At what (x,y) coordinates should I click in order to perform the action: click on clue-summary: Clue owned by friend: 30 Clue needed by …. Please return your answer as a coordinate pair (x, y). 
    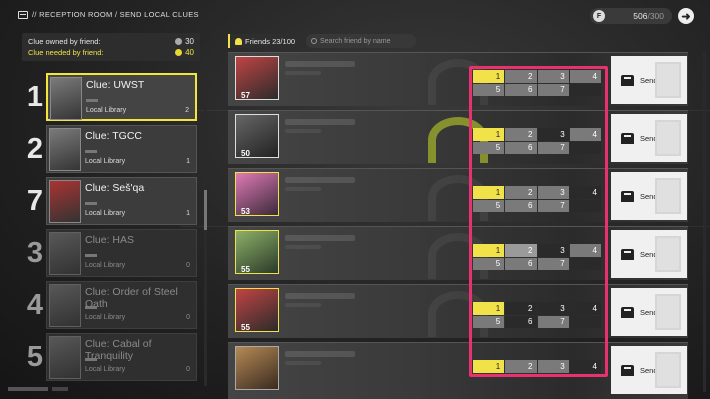
    Looking at the image, I should click on (111, 47).